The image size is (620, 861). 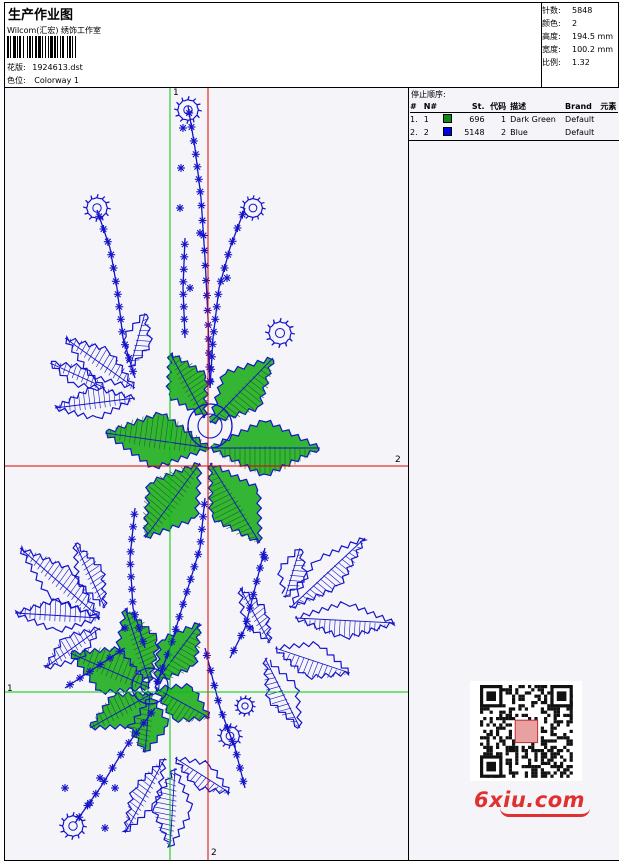 I want to click on flower-center, so click(x=210, y=426).